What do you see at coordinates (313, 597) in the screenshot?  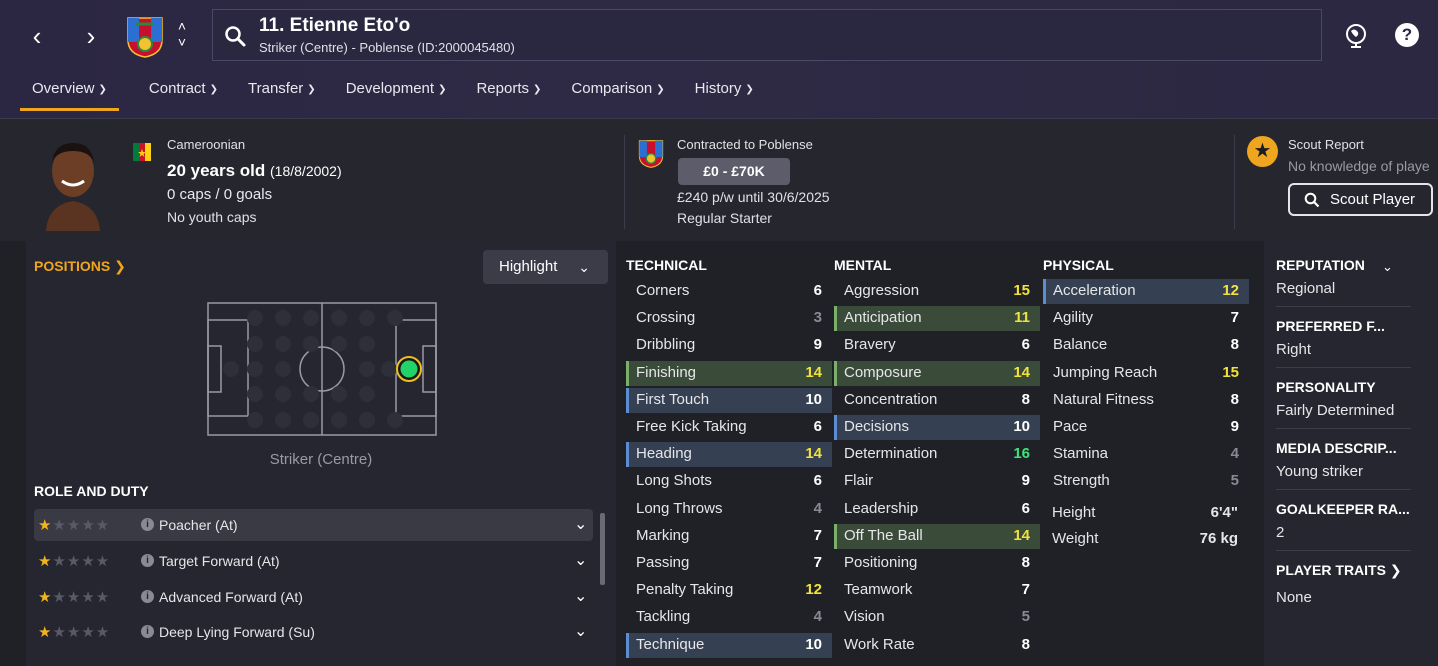 I see `role-row: ★★★★★ i Advanced Forward (At) ⌄` at bounding box center [313, 597].